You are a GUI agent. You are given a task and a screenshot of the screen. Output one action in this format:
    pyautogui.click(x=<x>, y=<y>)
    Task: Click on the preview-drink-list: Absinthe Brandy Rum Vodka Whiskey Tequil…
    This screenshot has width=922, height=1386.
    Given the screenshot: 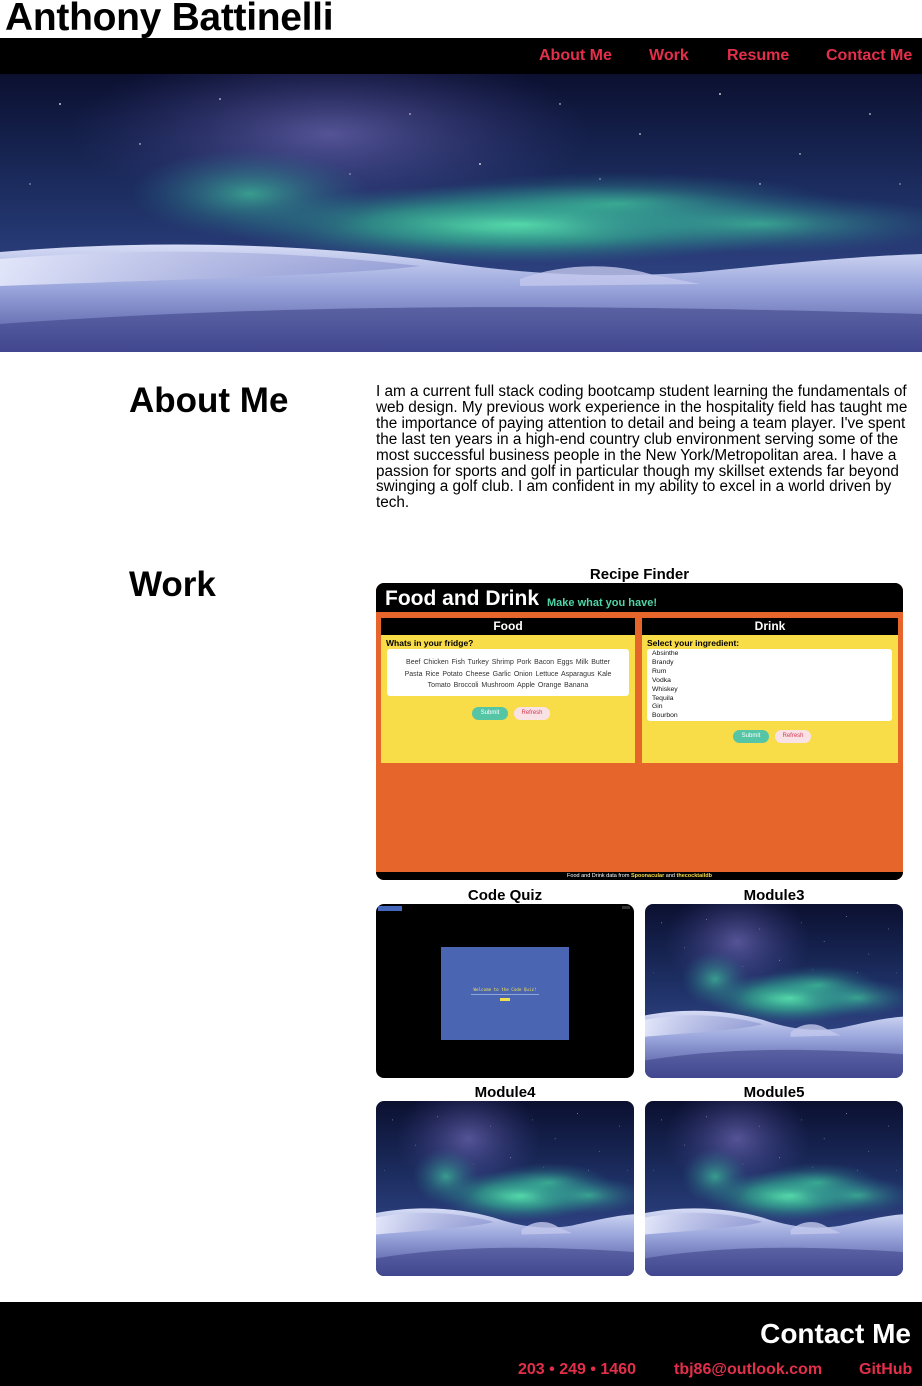 What is the action you would take?
    pyautogui.click(x=769, y=685)
    